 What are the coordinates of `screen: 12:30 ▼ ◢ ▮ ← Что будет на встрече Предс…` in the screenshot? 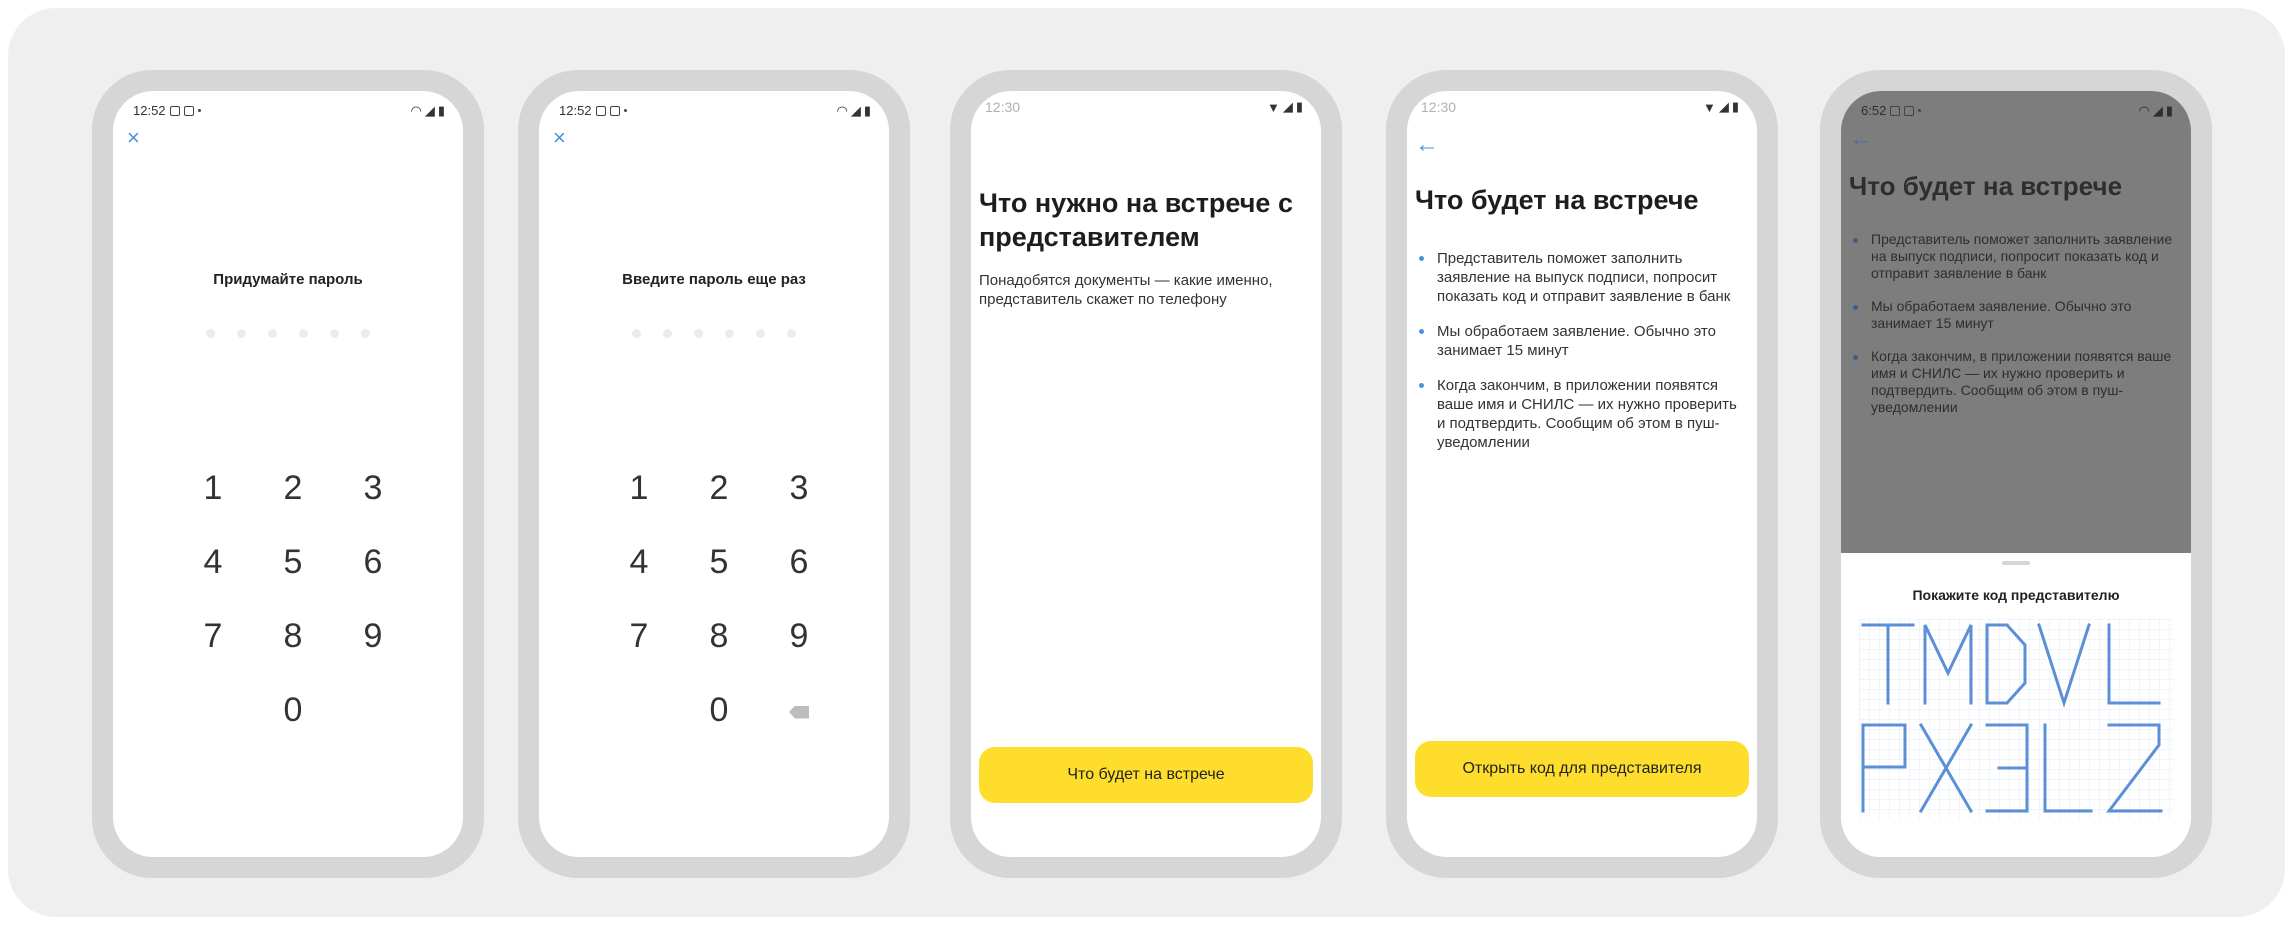 It's located at (1582, 474).